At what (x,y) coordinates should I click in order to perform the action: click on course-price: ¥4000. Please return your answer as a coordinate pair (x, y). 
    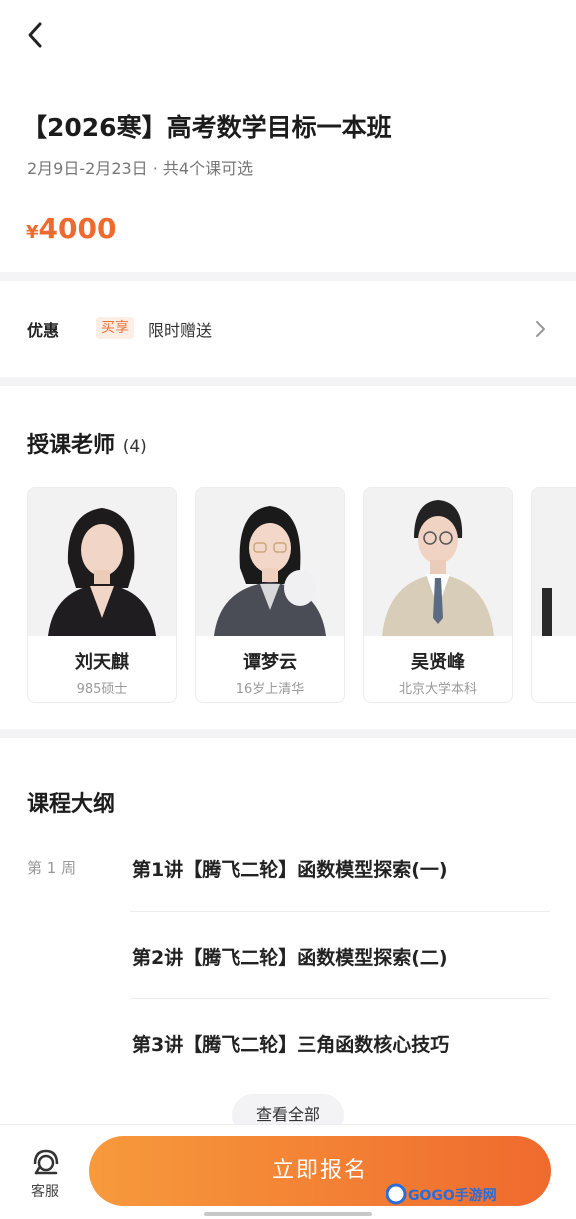
    Looking at the image, I should click on (71, 228).